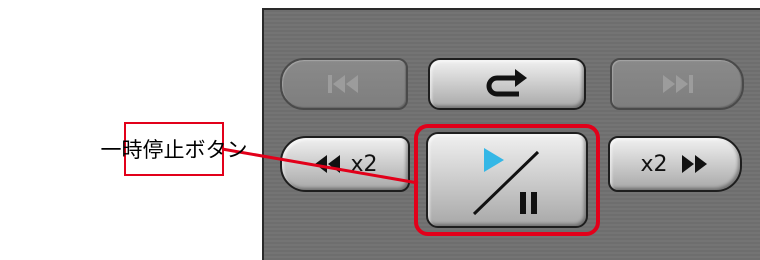  I want to click on callout-text: 一時停止ボタン, so click(174, 150).